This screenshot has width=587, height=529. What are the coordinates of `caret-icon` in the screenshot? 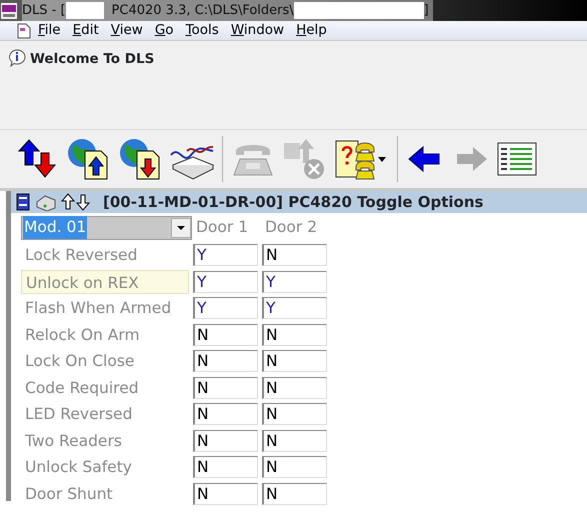 It's located at (181, 227).